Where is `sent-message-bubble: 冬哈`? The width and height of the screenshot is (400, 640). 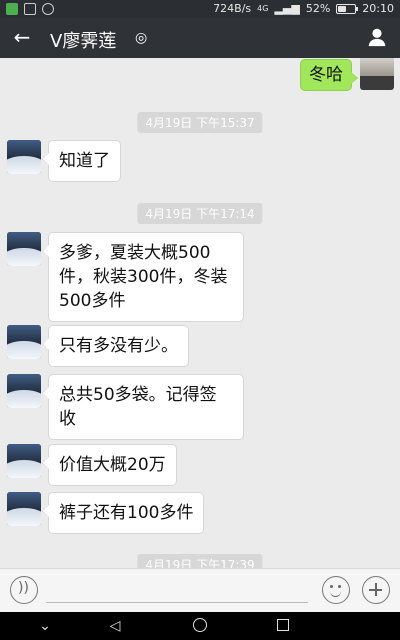 sent-message-bubble: 冬哈 is located at coordinates (329, 75).